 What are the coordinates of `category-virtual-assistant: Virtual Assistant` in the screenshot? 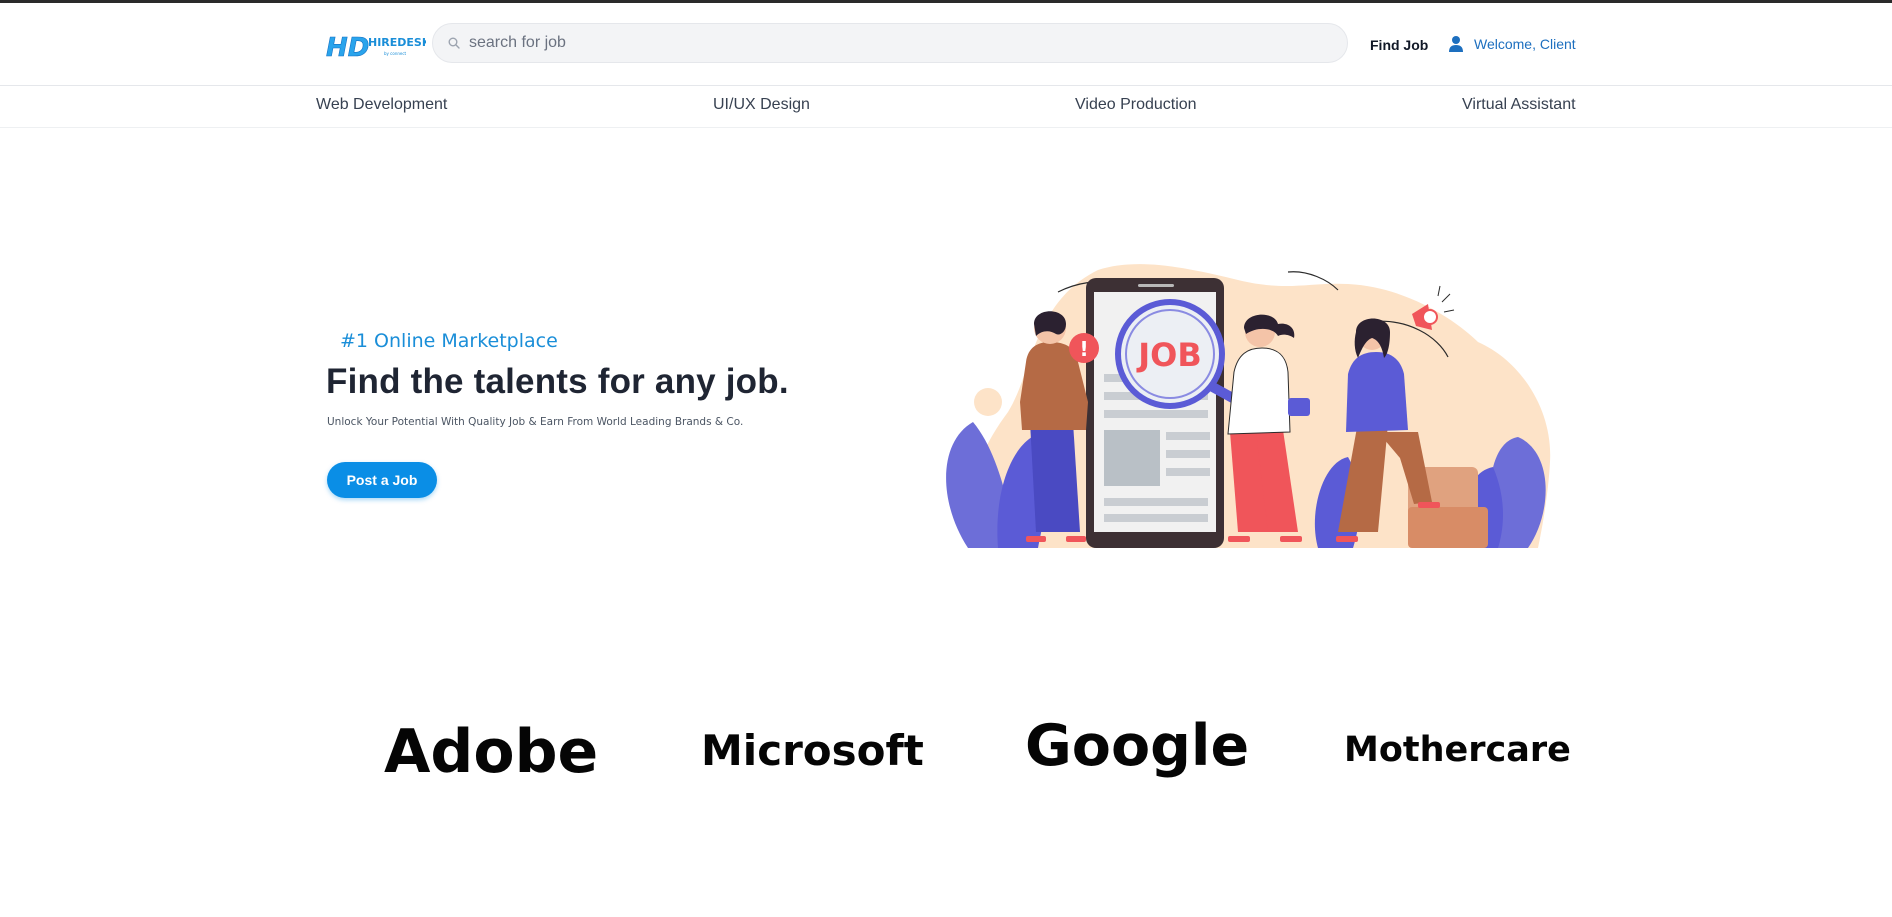 It's located at (1519, 105).